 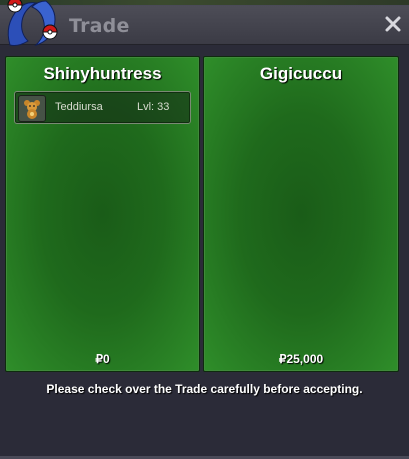 I want to click on pokeball-logo-icon, so click(x=32, y=25).